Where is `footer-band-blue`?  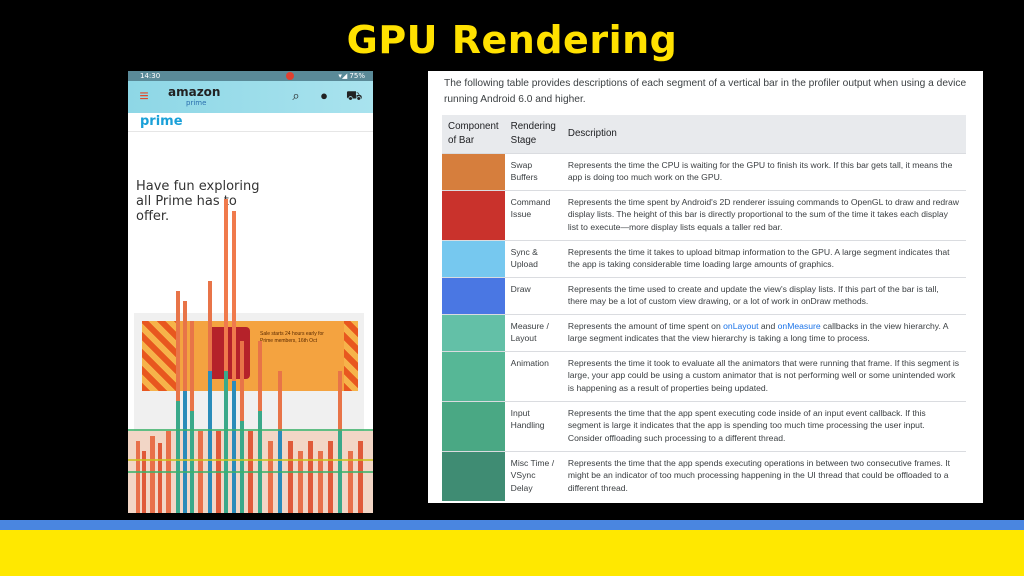 footer-band-blue is located at coordinates (512, 525).